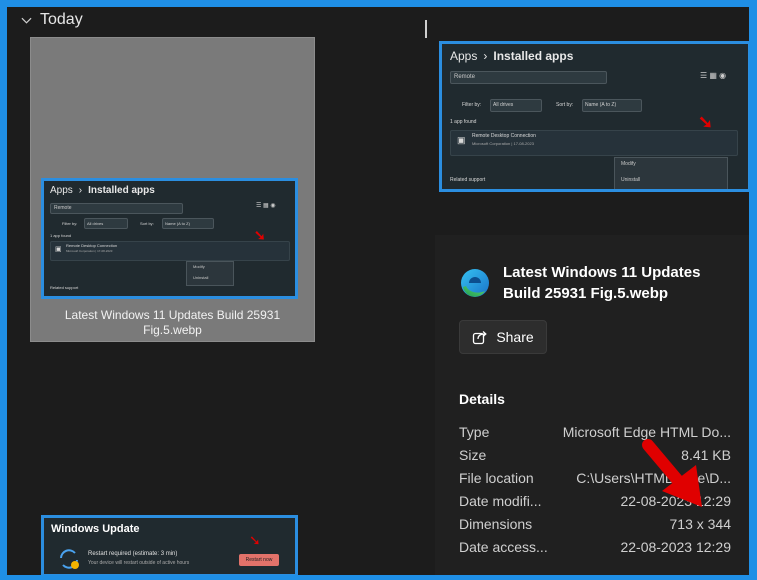 This screenshot has width=757, height=580. Describe the element at coordinates (496, 478) in the screenshot. I see `detail-key: File location` at that location.